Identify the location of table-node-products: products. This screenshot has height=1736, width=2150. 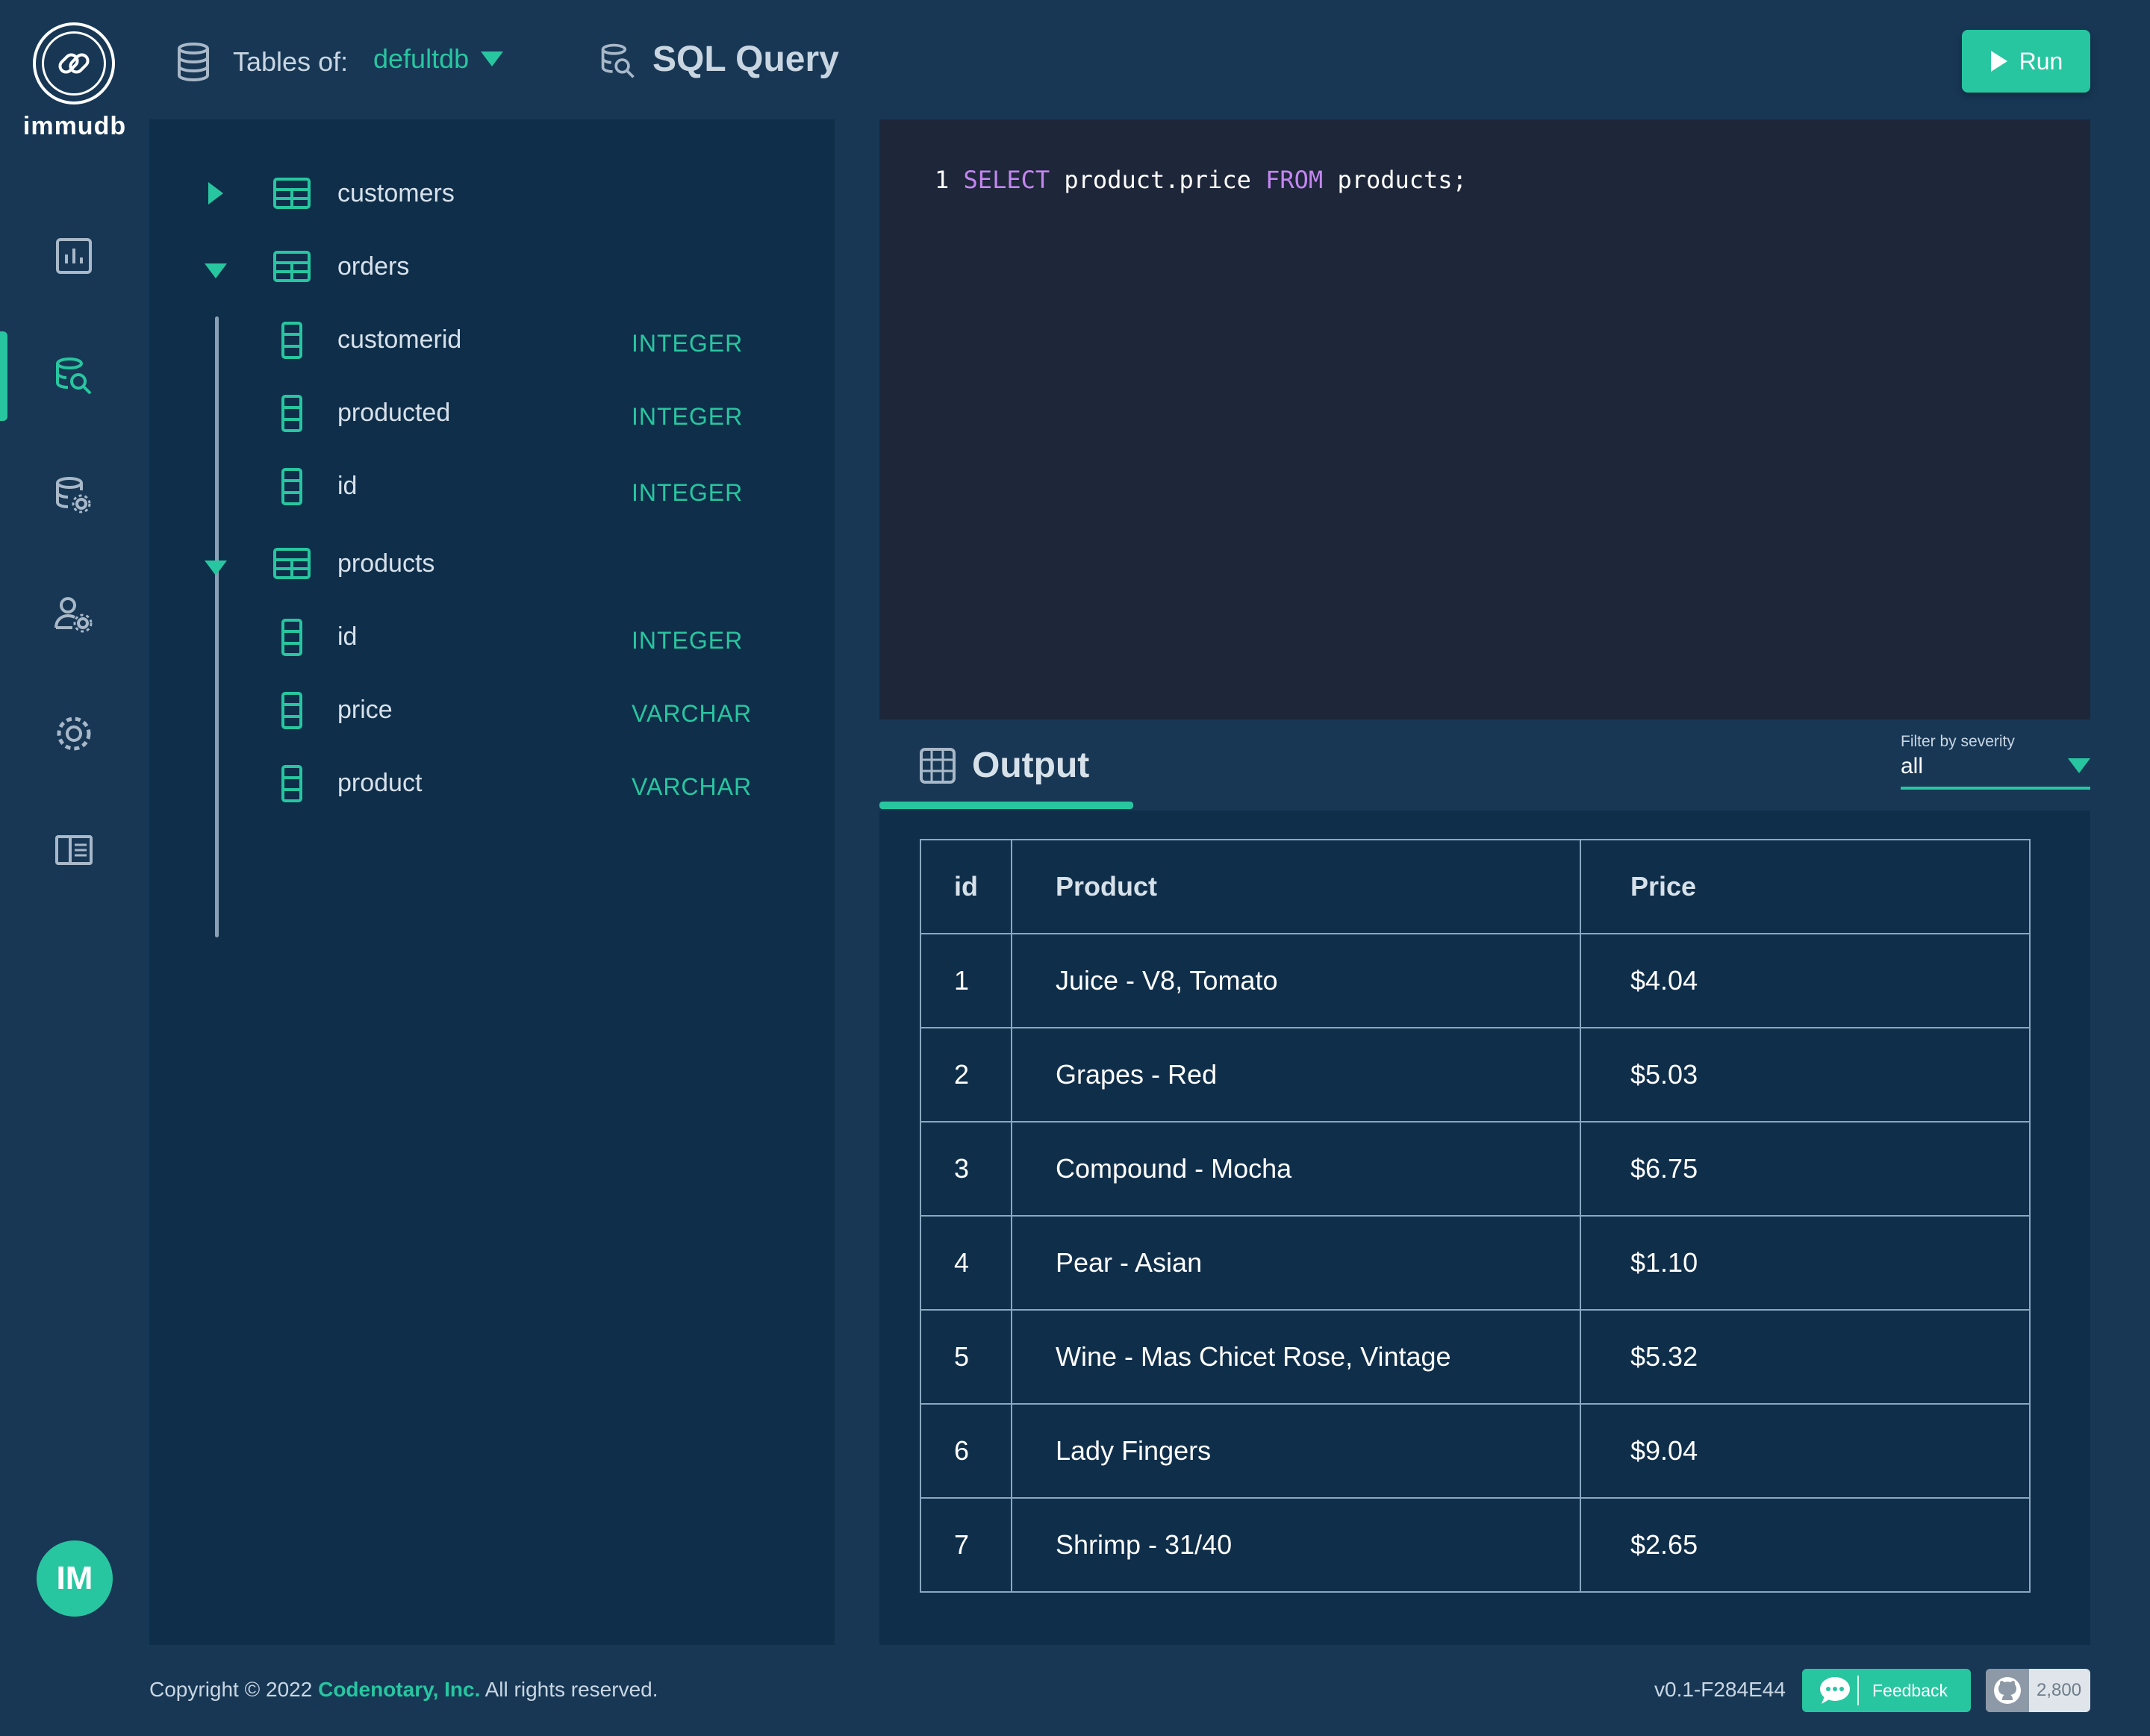
(492, 565).